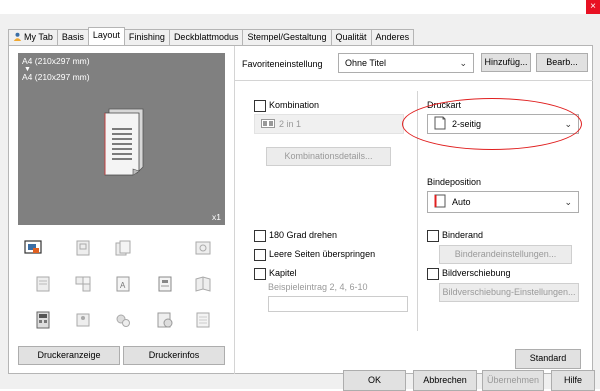 Image resolution: width=600 pixels, height=391 pixels. What do you see at coordinates (492, 124) in the screenshot?
I see `highlight-ring` at bounding box center [492, 124].